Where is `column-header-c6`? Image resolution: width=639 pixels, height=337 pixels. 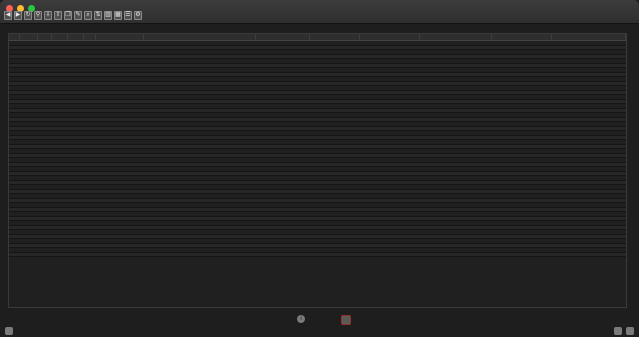 column-header-c6 is located at coordinates (90, 37).